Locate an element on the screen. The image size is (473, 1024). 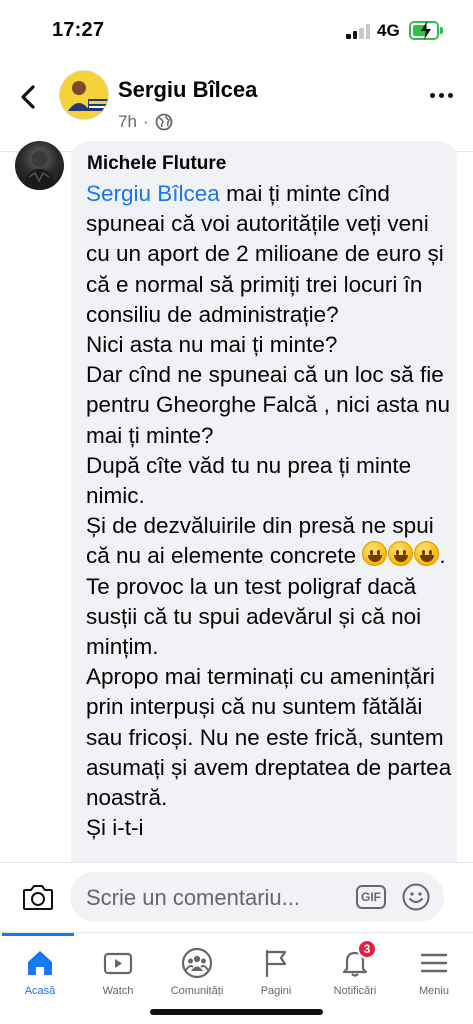
back-button is located at coordinates (29, 97).